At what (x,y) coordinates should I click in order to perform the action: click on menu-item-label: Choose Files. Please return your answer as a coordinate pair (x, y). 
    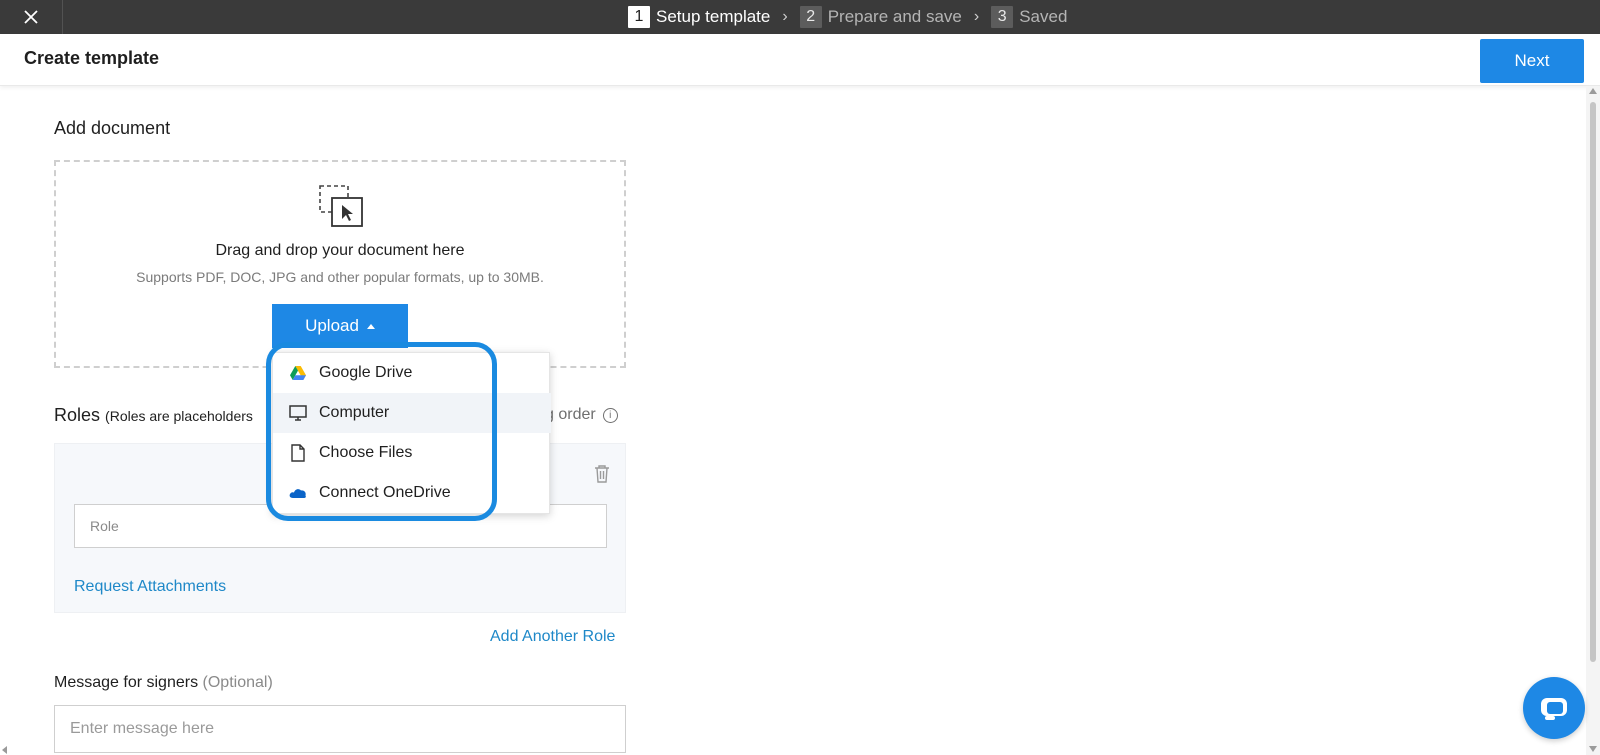
    Looking at the image, I should click on (366, 452).